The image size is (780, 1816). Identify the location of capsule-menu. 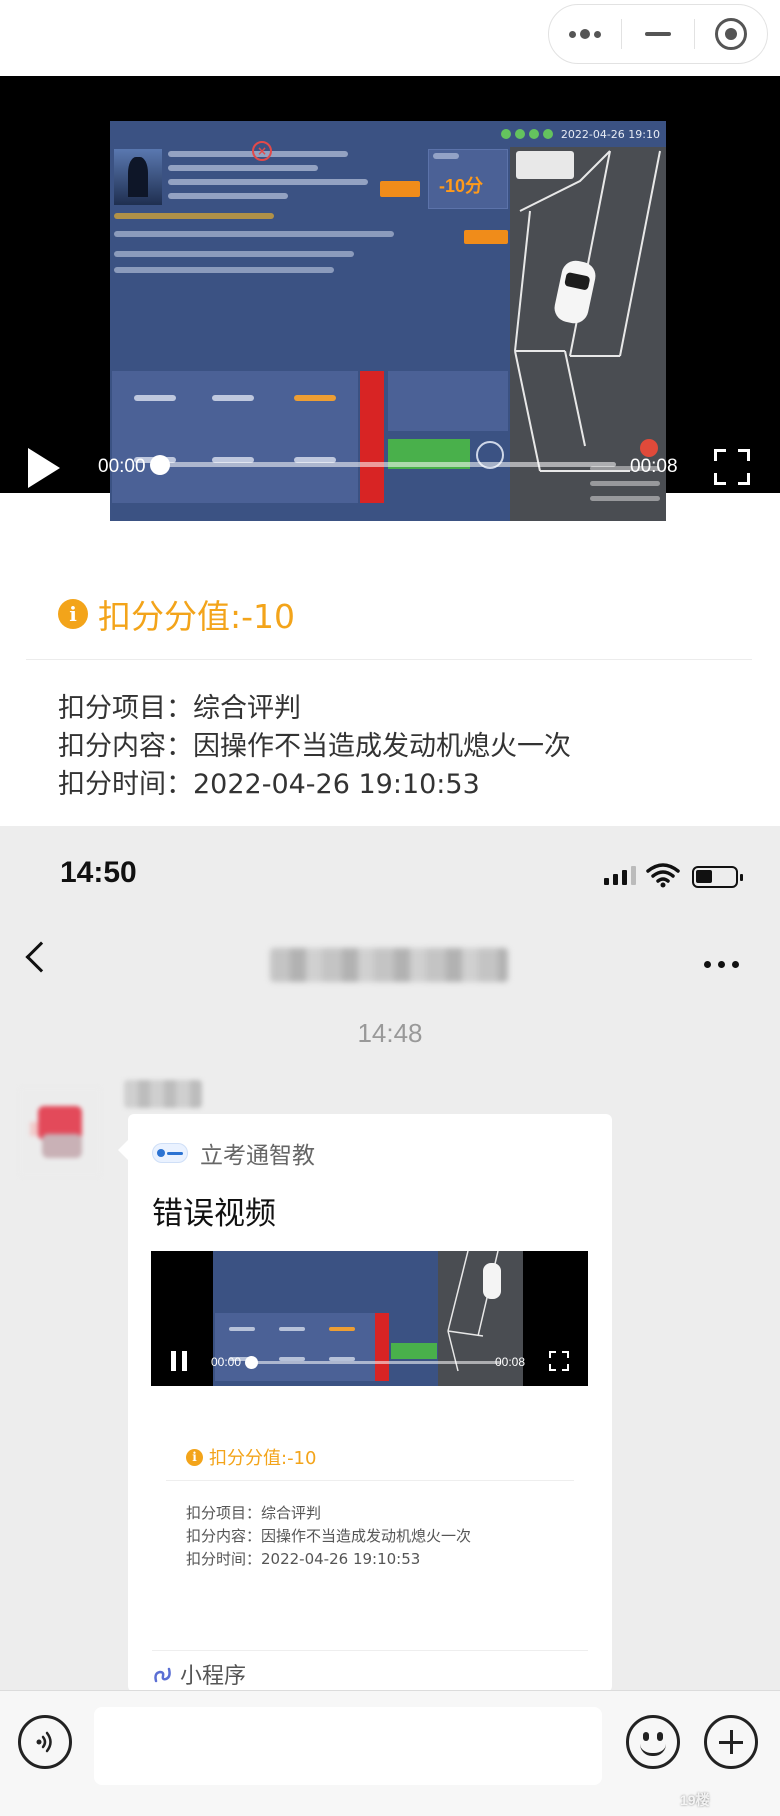
(658, 34).